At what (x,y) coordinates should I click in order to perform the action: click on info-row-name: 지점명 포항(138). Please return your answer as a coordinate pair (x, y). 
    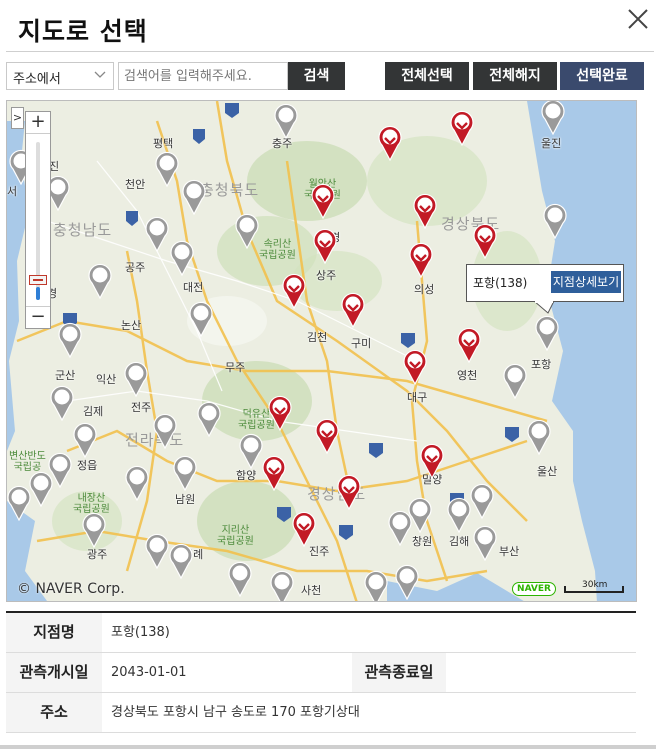
    Looking at the image, I should click on (321, 633).